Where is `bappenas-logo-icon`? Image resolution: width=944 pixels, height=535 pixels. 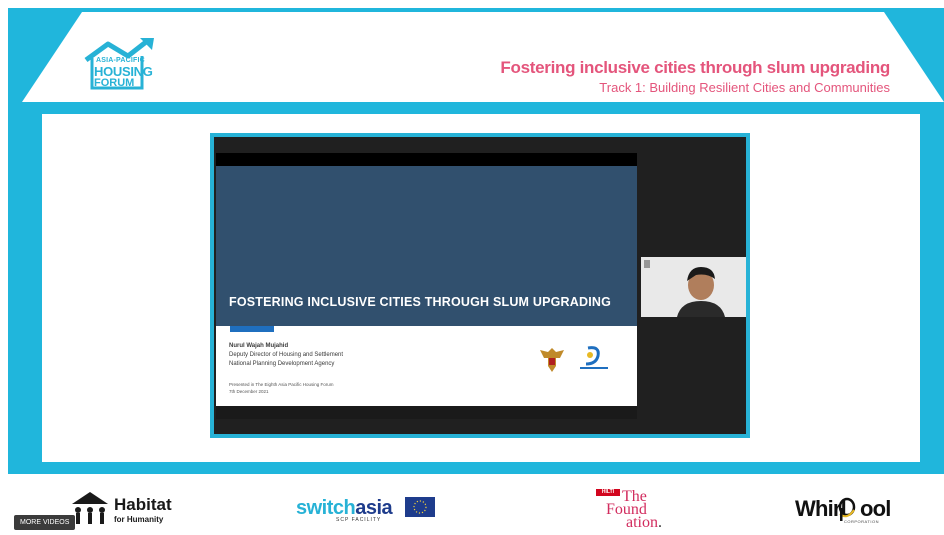
bappenas-logo-icon is located at coordinates (594, 357).